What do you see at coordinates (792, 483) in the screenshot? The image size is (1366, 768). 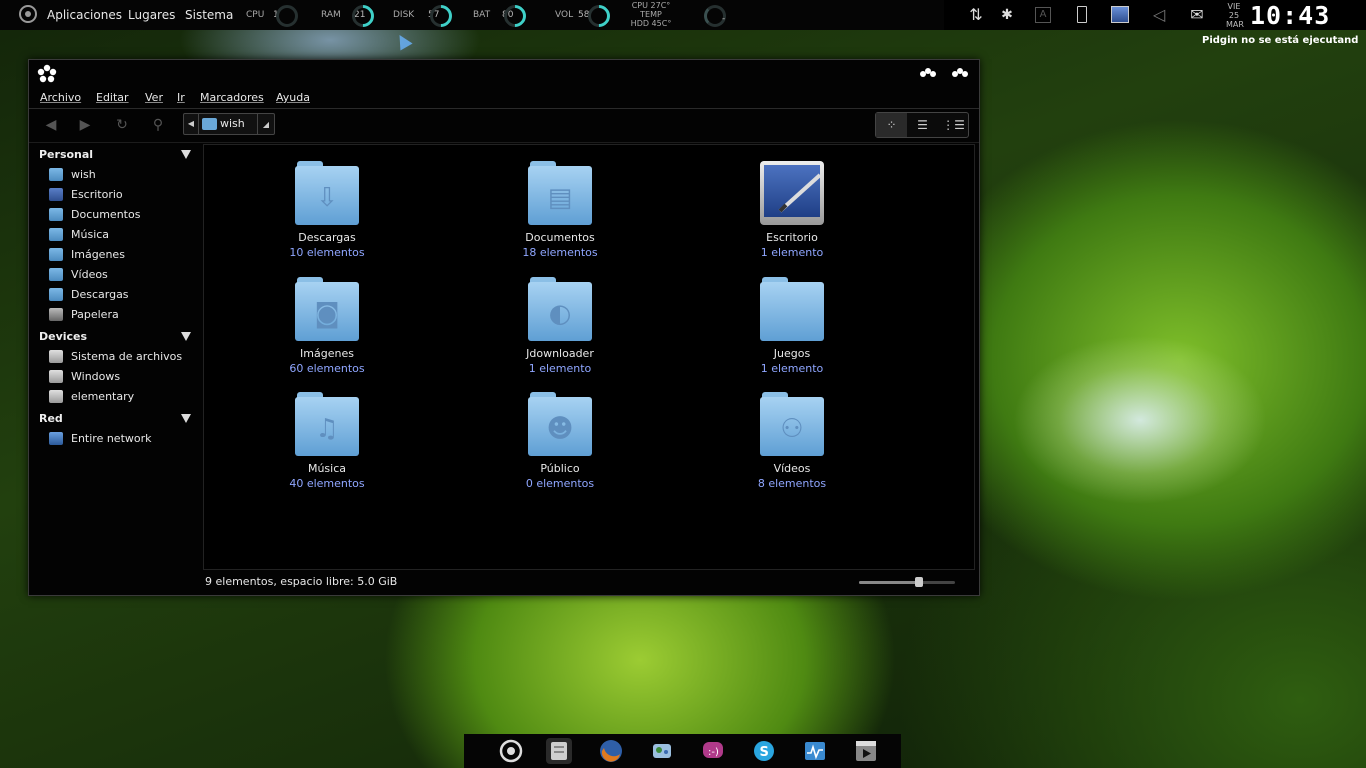 I see `file-count: 8 elementos` at bounding box center [792, 483].